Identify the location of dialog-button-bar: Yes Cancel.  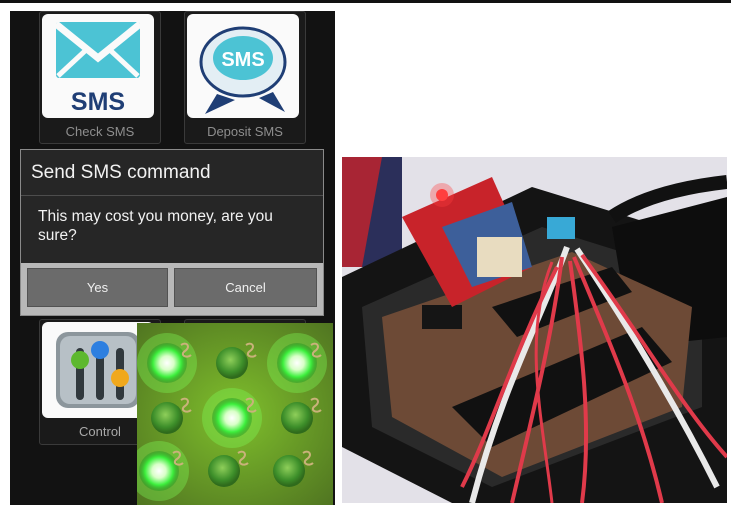
(172, 289).